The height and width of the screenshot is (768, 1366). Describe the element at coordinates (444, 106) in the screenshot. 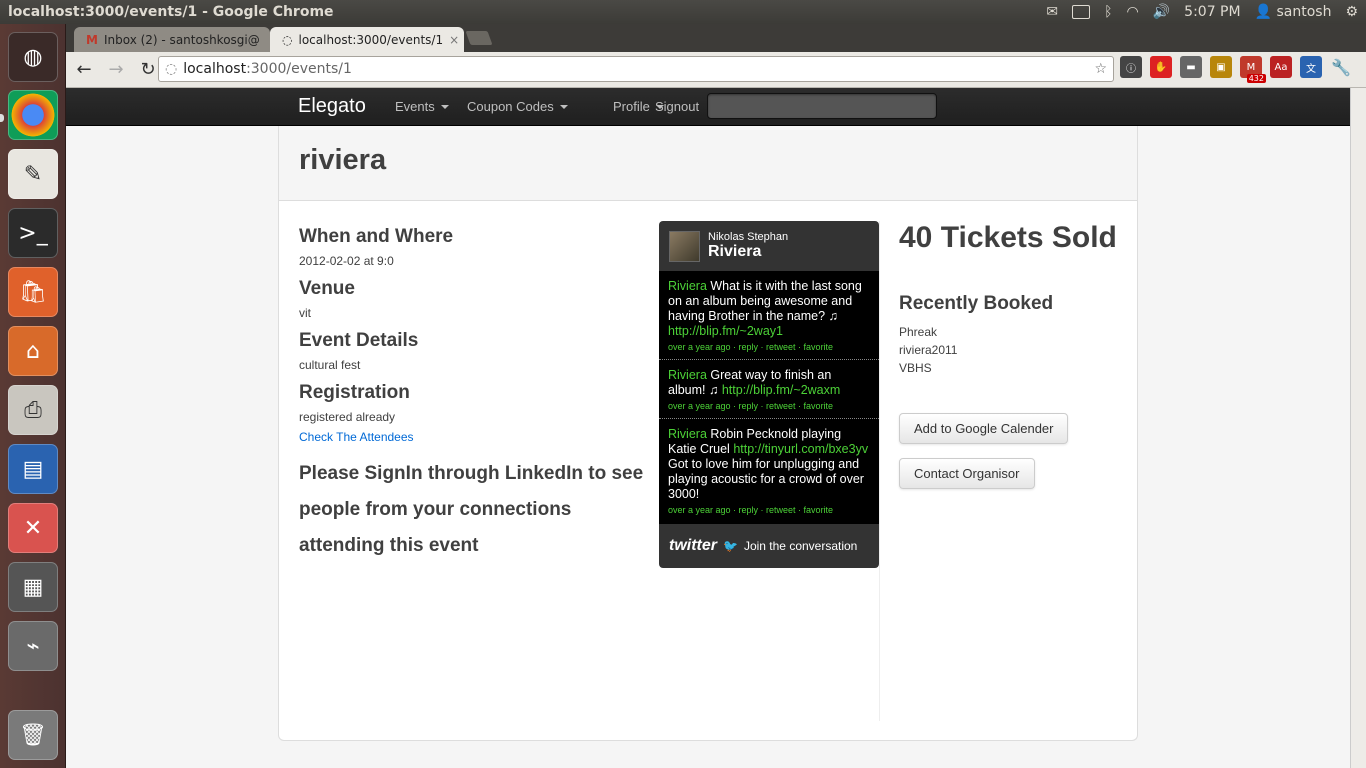

I see `caret-down-icon` at that location.